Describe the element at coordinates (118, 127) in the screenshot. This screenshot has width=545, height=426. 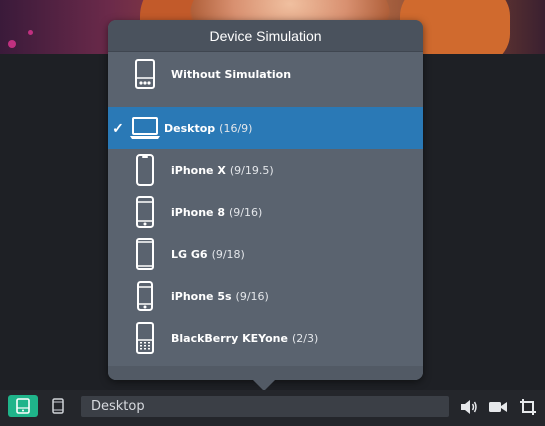
I see `checkmark-icon: ✓` at that location.